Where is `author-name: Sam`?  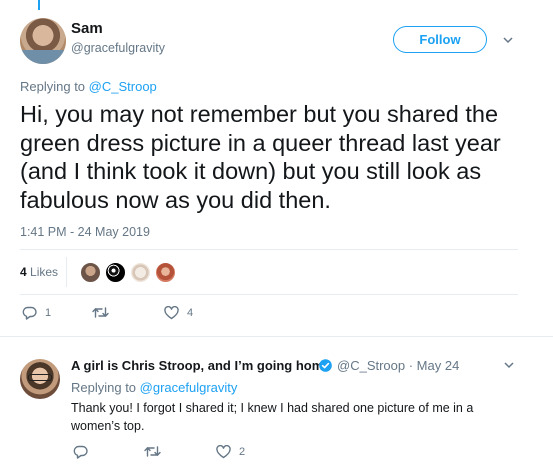 author-name: Sam is located at coordinates (87, 28).